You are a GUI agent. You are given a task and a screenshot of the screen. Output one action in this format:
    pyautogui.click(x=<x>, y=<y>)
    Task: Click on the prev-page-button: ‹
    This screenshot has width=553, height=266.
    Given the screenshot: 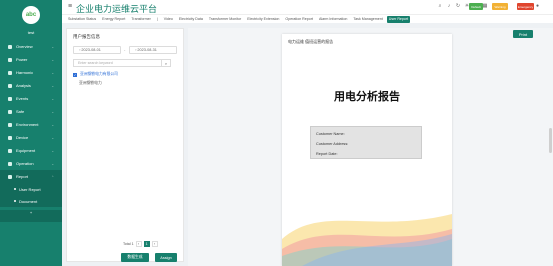 What is the action you would take?
    pyautogui.click(x=138, y=244)
    